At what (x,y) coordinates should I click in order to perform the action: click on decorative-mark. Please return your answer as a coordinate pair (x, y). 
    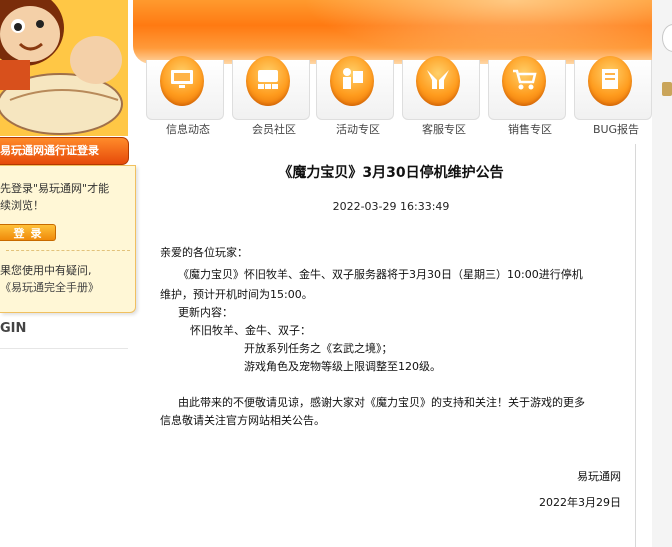
    Looking at the image, I should click on (667, 89).